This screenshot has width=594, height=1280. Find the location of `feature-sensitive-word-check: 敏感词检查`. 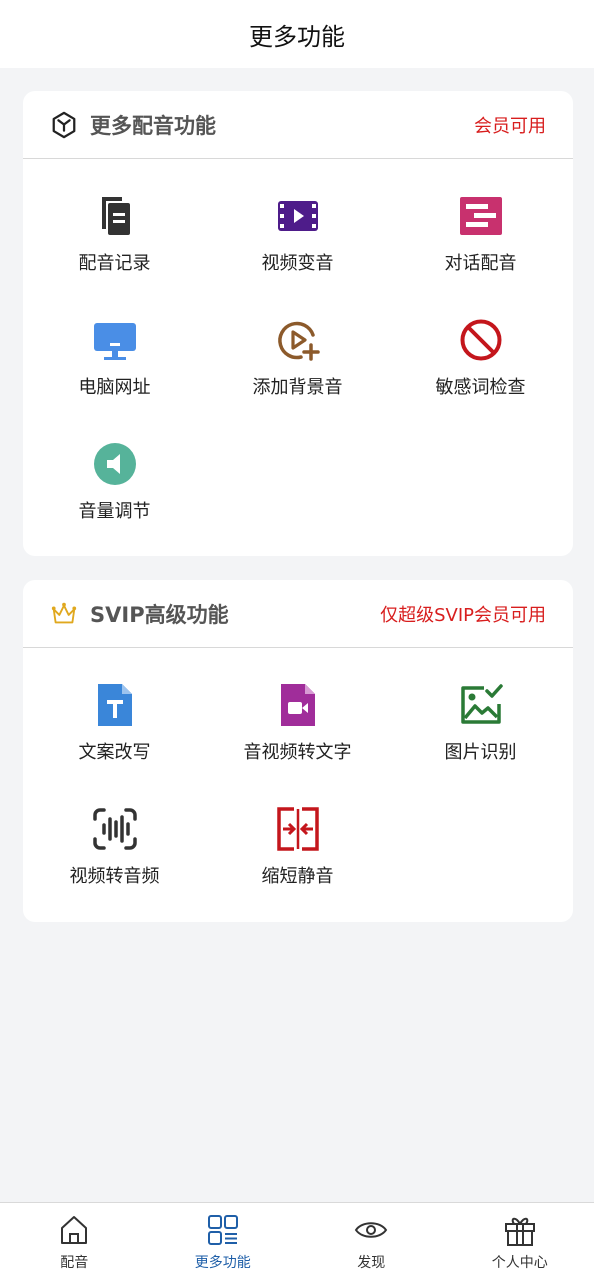

feature-sensitive-word-check: 敏感词检查 is located at coordinates (480, 358).